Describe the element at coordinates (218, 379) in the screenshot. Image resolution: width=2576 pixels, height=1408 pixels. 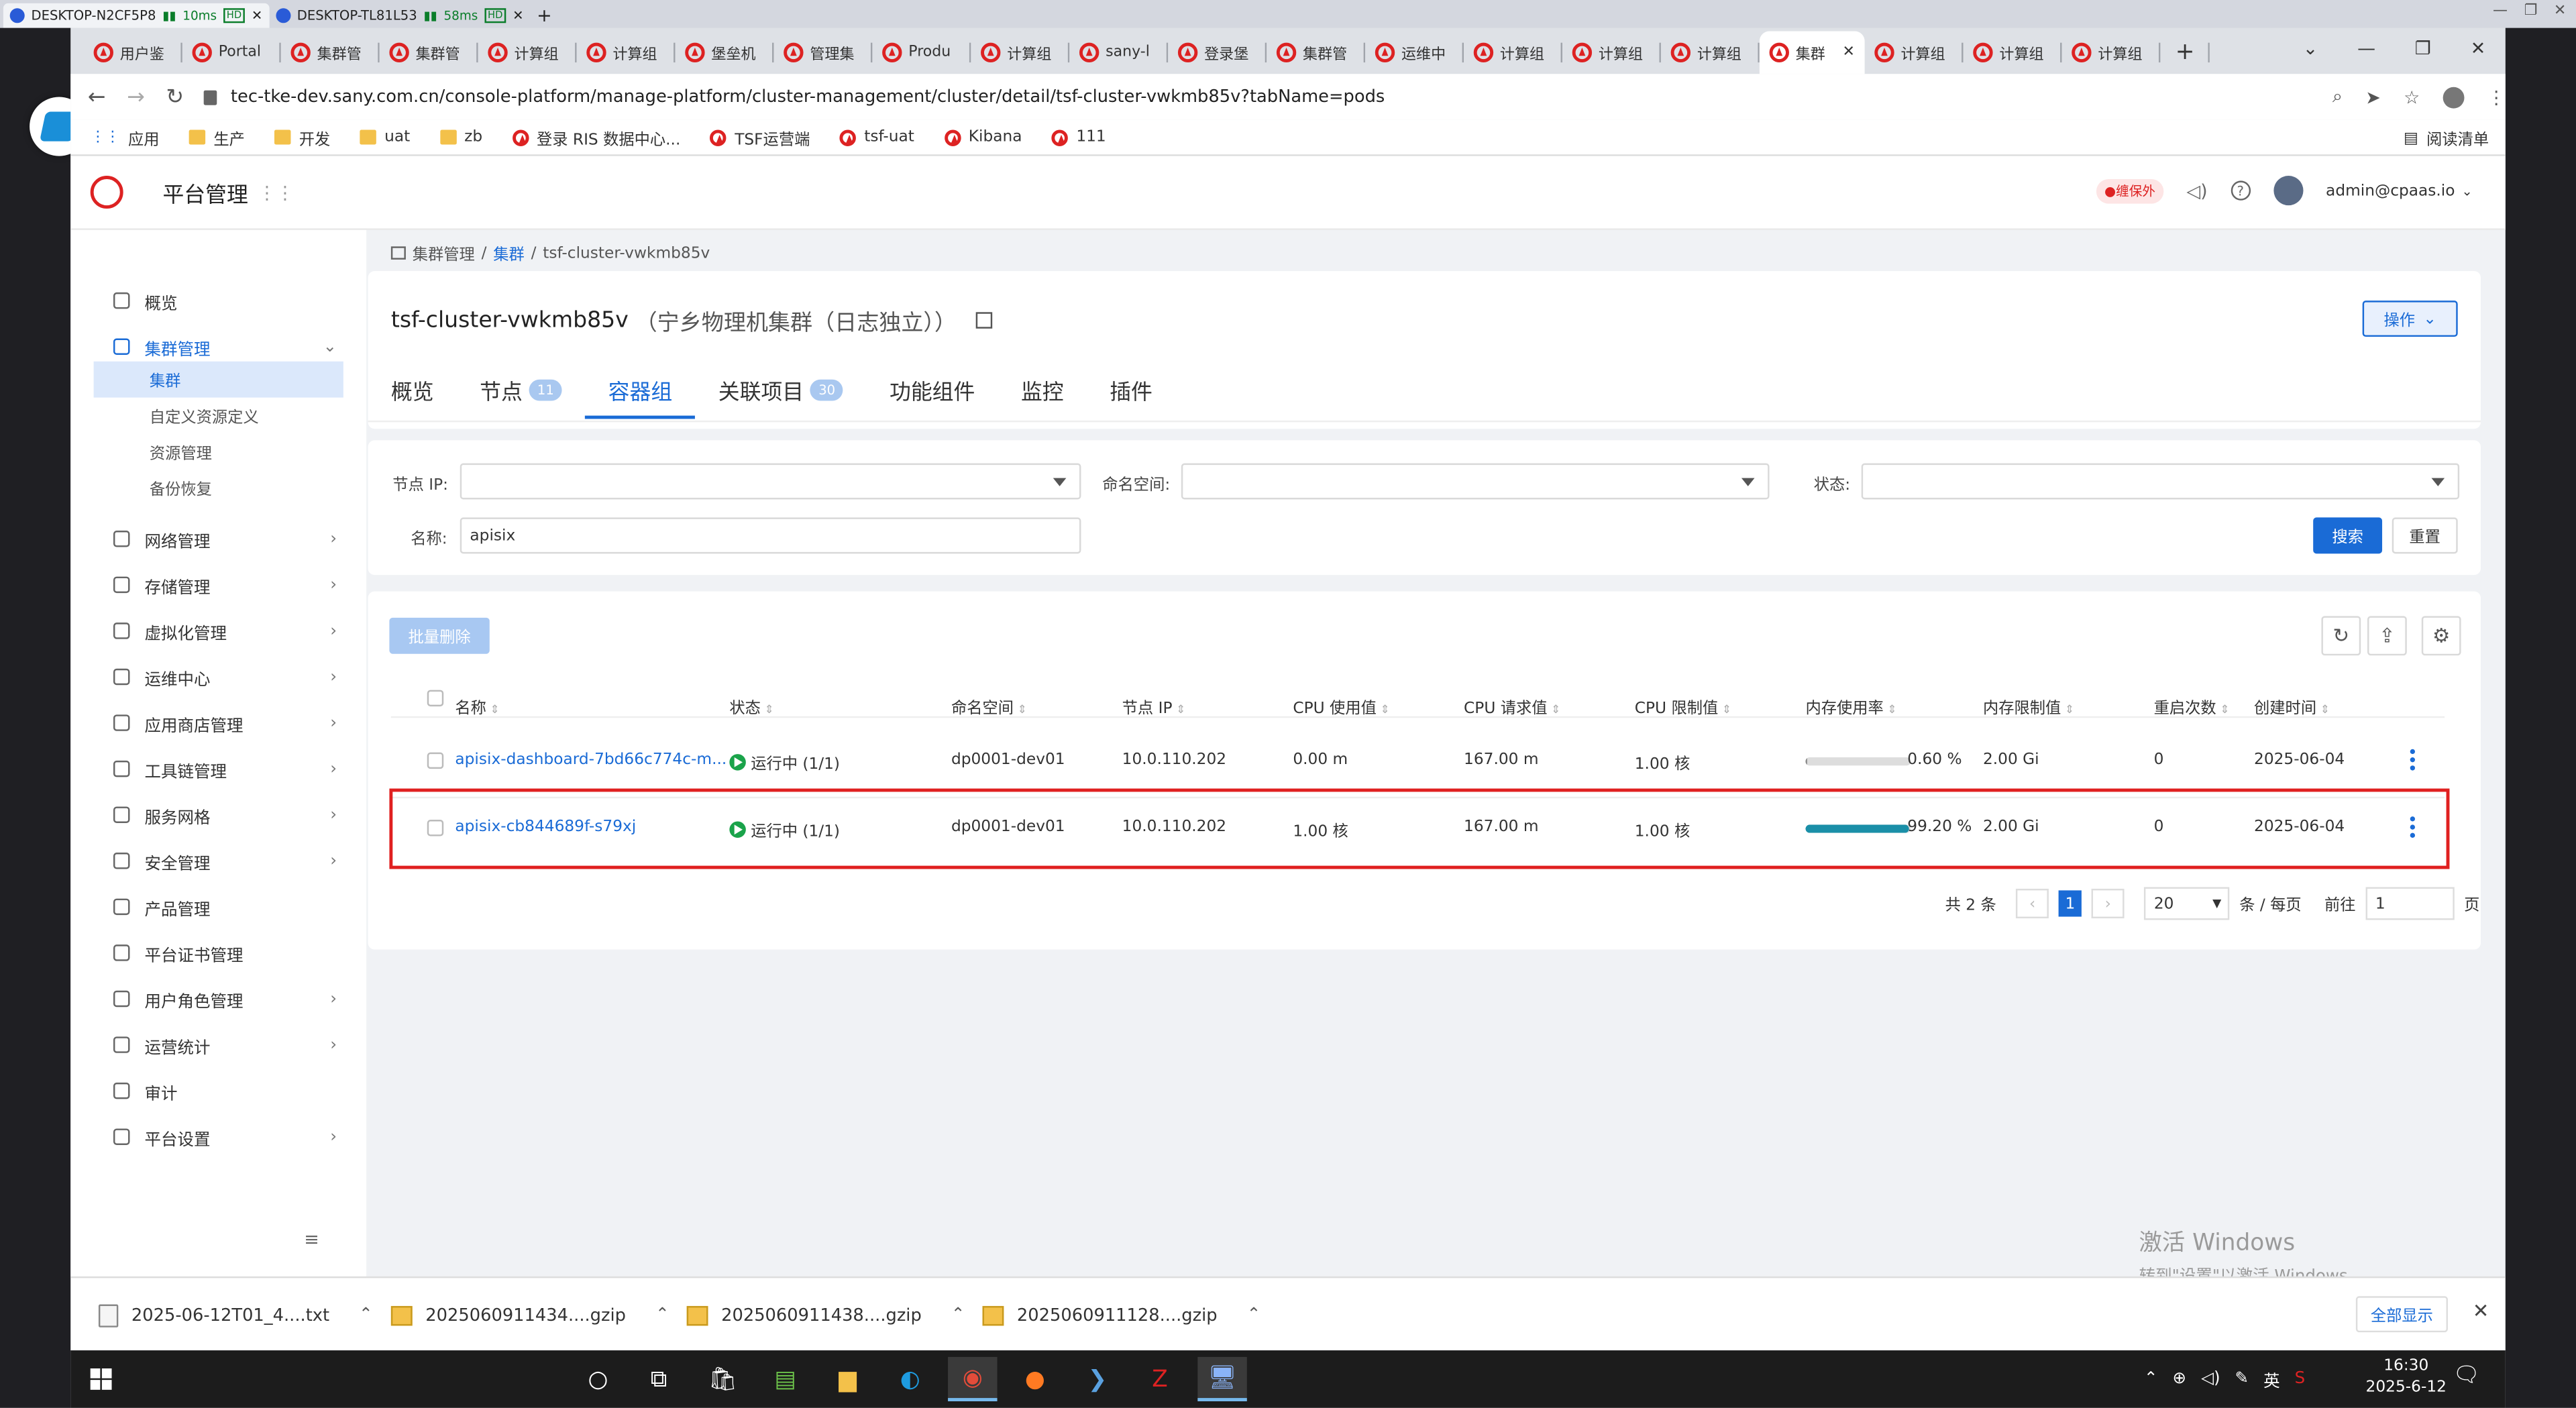
I see `sidebar-subitem: 集群` at that location.